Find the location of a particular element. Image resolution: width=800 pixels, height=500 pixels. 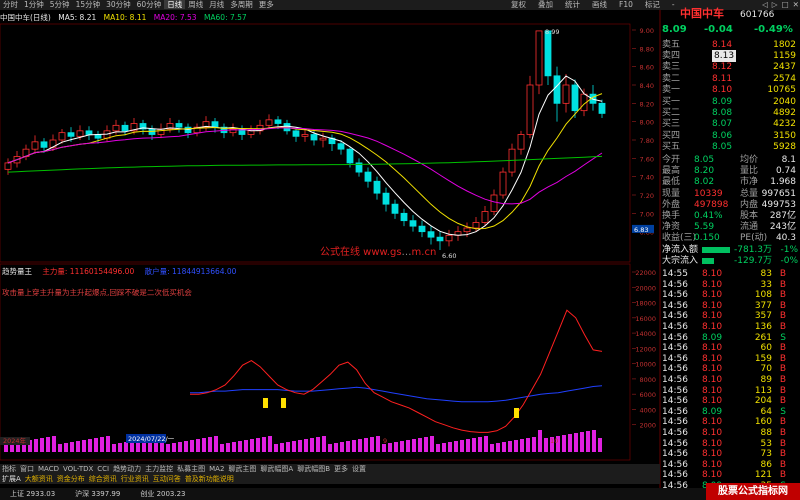

stat-value-b-7: 40.3 is located at coordinates (785, 238).